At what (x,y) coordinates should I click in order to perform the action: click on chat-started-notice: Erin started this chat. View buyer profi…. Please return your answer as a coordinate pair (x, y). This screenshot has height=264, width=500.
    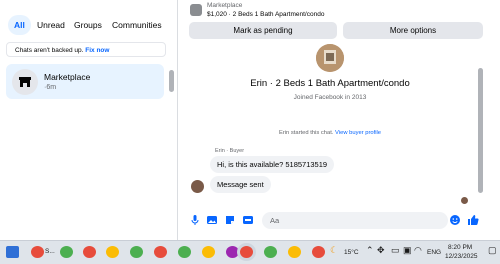
    Looking at the image, I should click on (330, 133).